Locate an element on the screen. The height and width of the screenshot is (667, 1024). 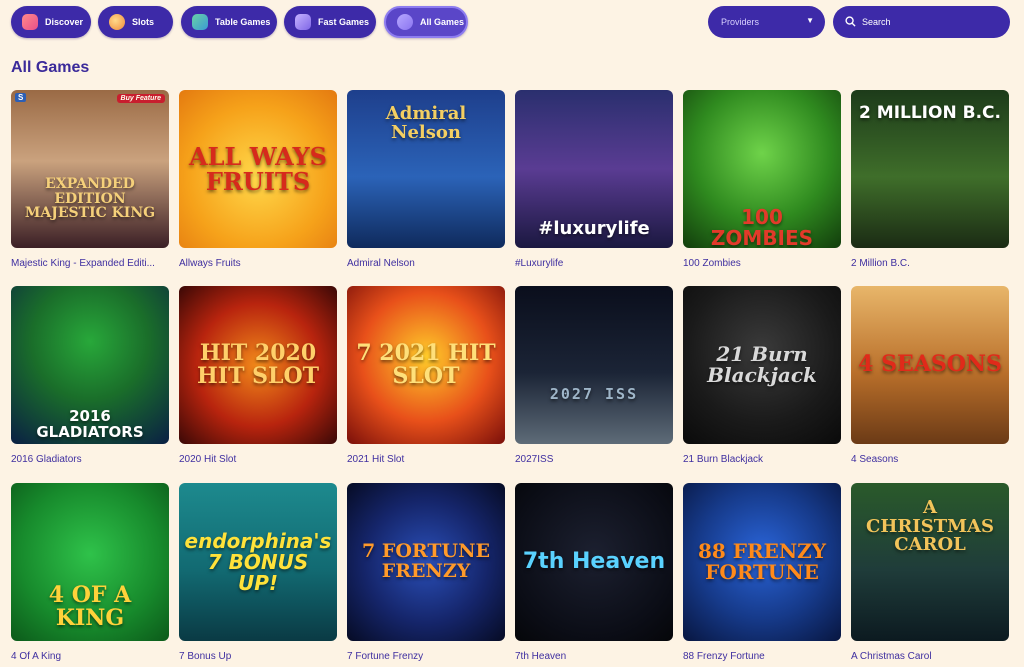
game-card: Admiral Nelson Admiral Nelson is located at coordinates (426, 179).